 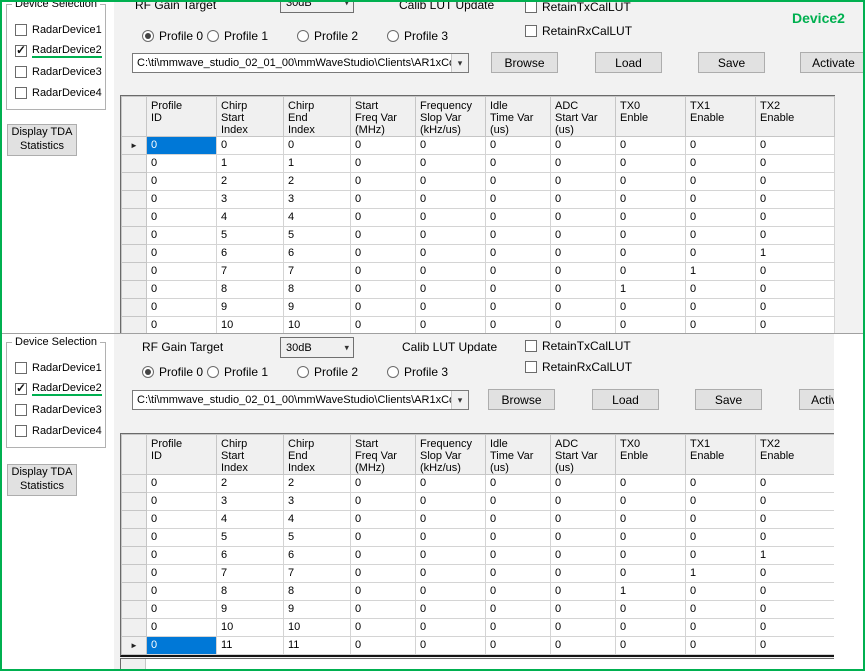 What do you see at coordinates (459, 63) in the screenshot?
I see `chevron-down-icon: ▾` at bounding box center [459, 63].